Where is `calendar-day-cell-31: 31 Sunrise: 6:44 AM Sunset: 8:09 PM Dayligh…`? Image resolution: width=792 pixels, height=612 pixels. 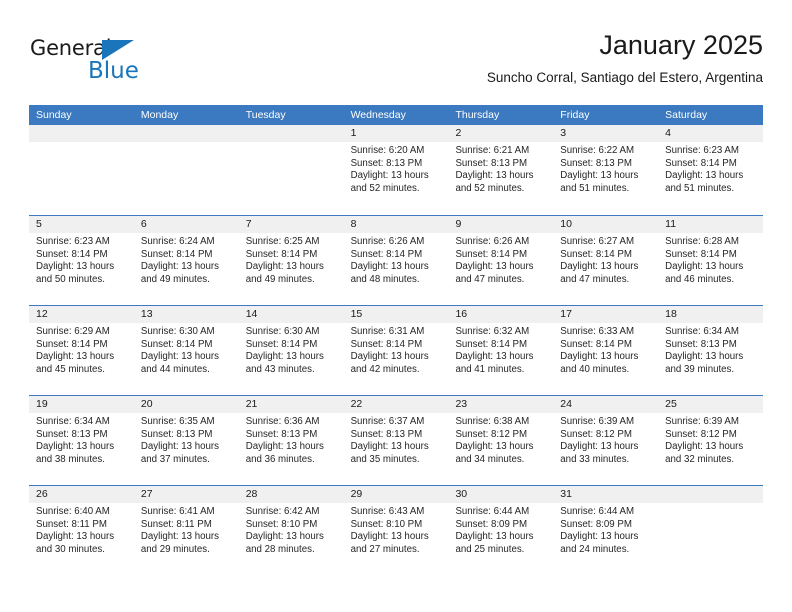
calendar-day-cell-31: 31 Sunrise: 6:44 AM Sunset: 8:09 PM Dayligh… is located at coordinates (606, 530).